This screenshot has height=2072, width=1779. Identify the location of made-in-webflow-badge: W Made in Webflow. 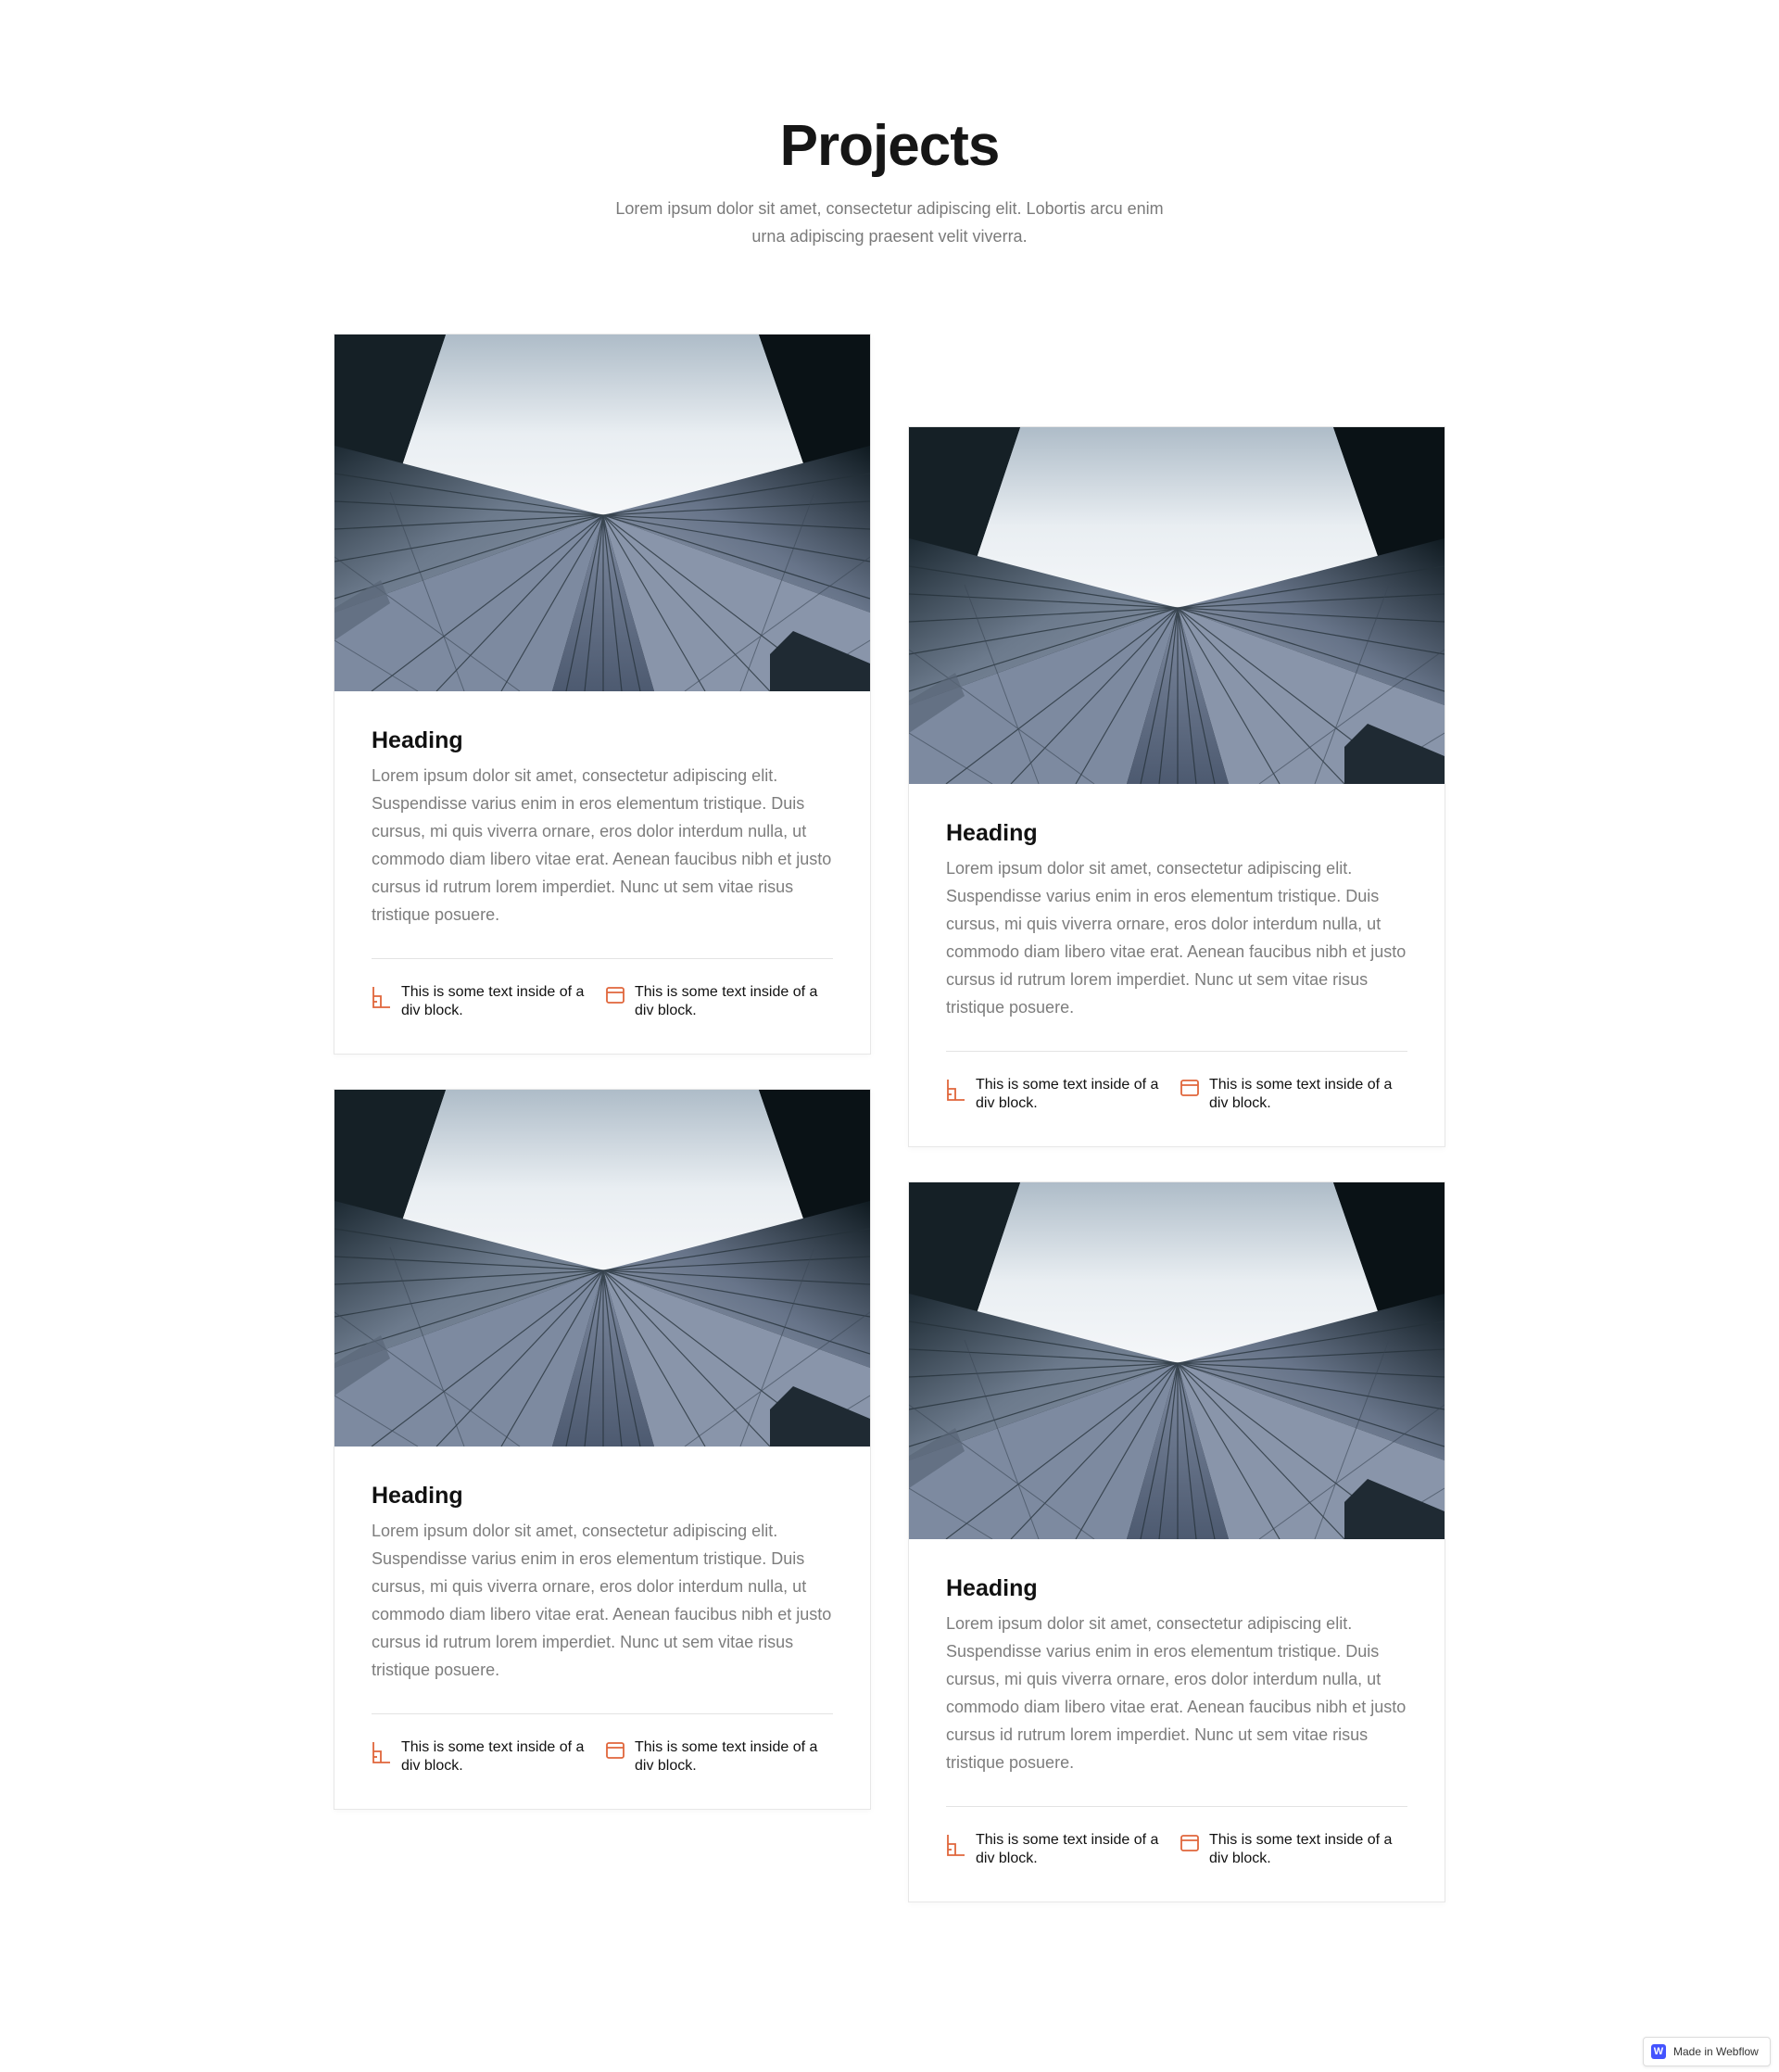
(1707, 2051).